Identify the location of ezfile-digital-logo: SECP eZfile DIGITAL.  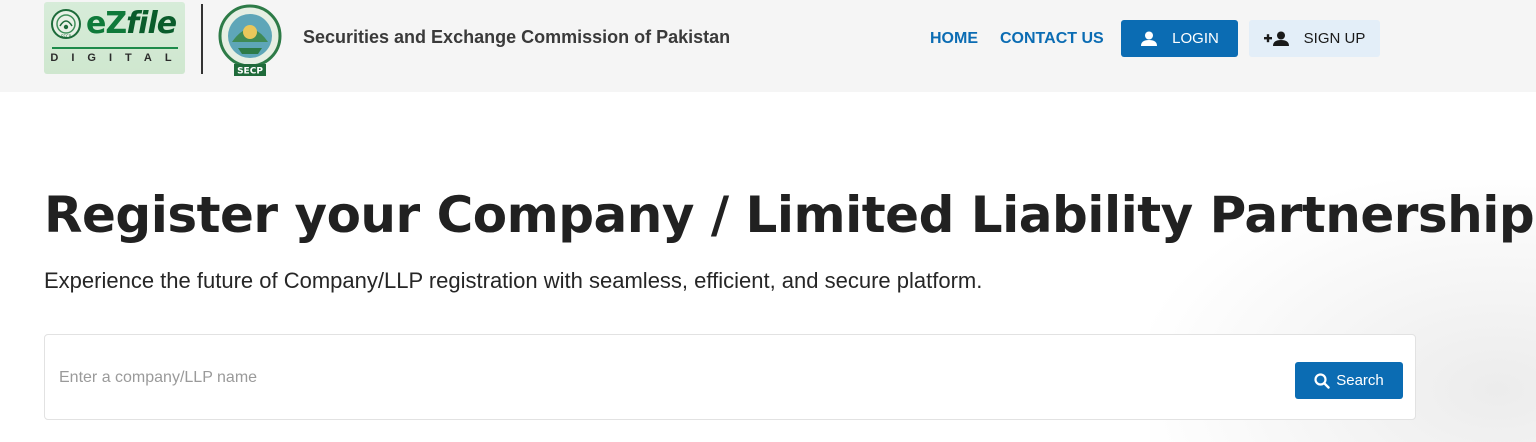
(114, 38).